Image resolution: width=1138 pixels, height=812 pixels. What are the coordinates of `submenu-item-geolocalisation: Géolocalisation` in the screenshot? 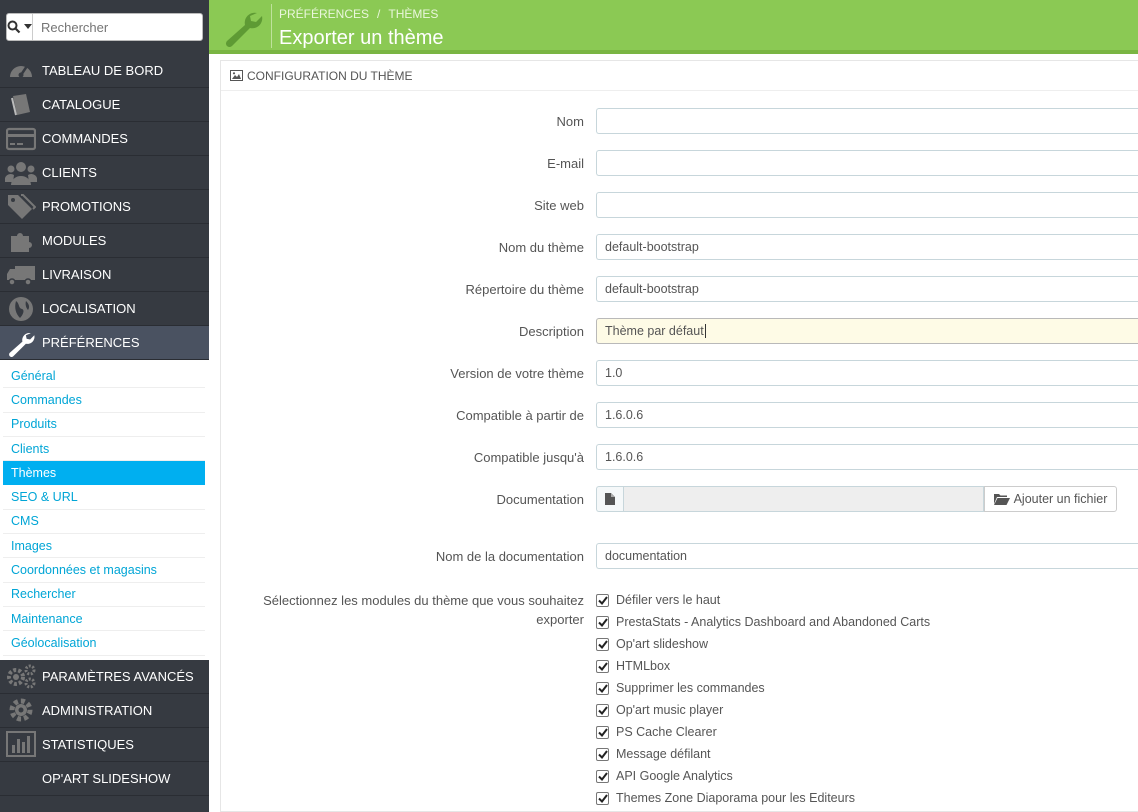 It's located at (104, 643).